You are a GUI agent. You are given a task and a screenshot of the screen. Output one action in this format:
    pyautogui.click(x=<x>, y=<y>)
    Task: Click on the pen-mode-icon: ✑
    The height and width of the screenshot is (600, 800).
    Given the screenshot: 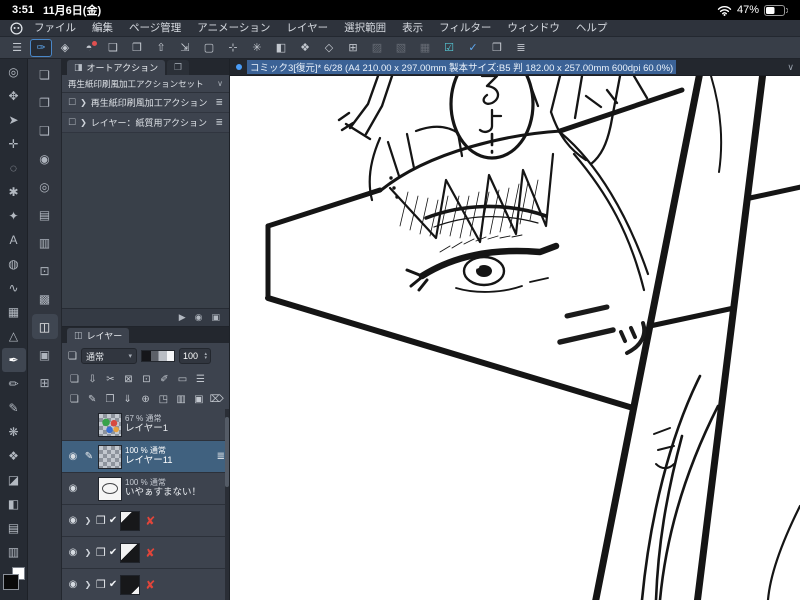 What is the action you would take?
    pyautogui.click(x=41, y=47)
    